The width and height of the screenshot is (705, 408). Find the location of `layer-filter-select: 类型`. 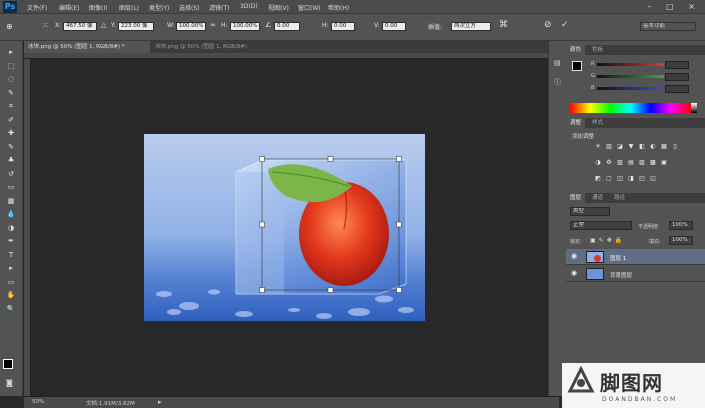

layer-filter-select: 类型 is located at coordinates (590, 211).